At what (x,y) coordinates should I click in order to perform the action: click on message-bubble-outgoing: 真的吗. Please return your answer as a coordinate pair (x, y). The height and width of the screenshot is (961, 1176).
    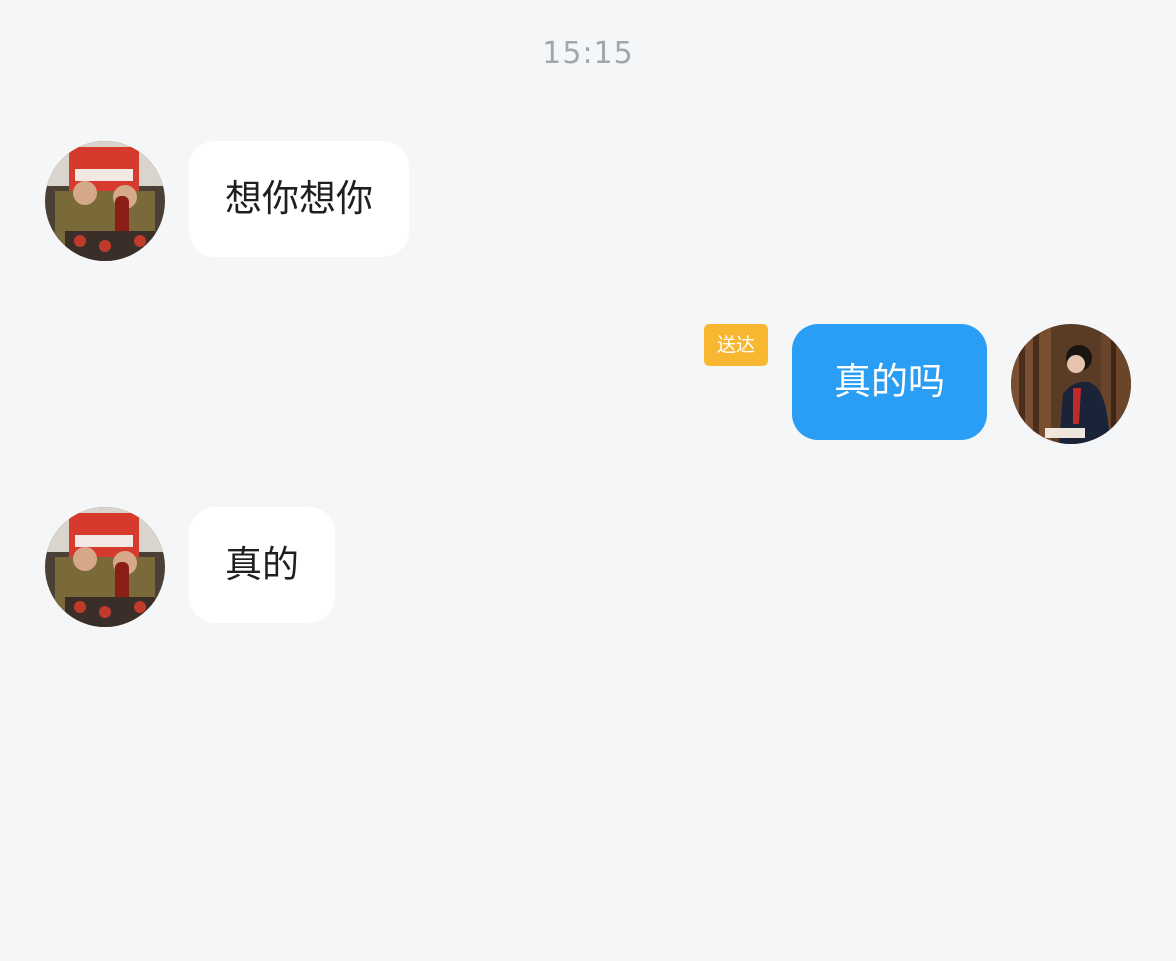
    Looking at the image, I should click on (889, 382).